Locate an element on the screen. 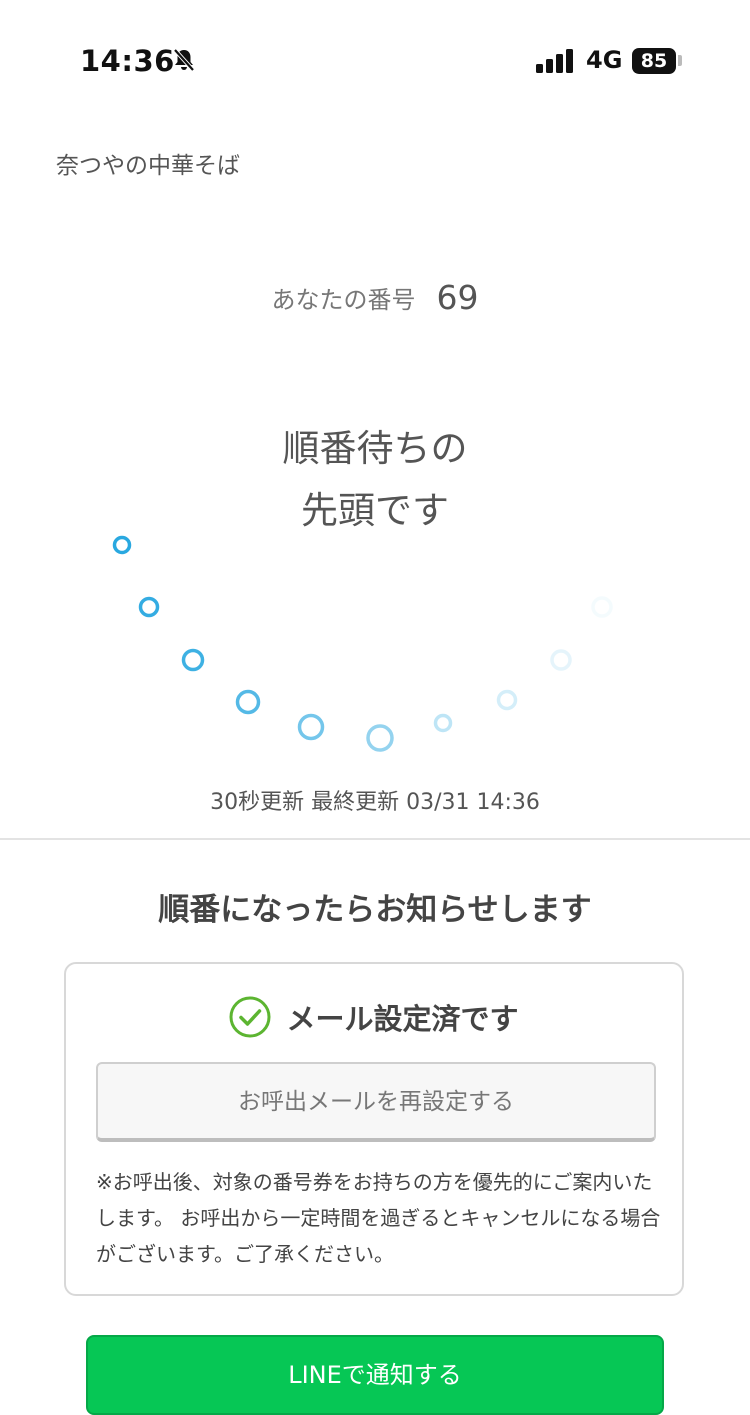 Image resolution: width=750 pixels, height=1415 pixels. signal-icon is located at coordinates (556, 61).